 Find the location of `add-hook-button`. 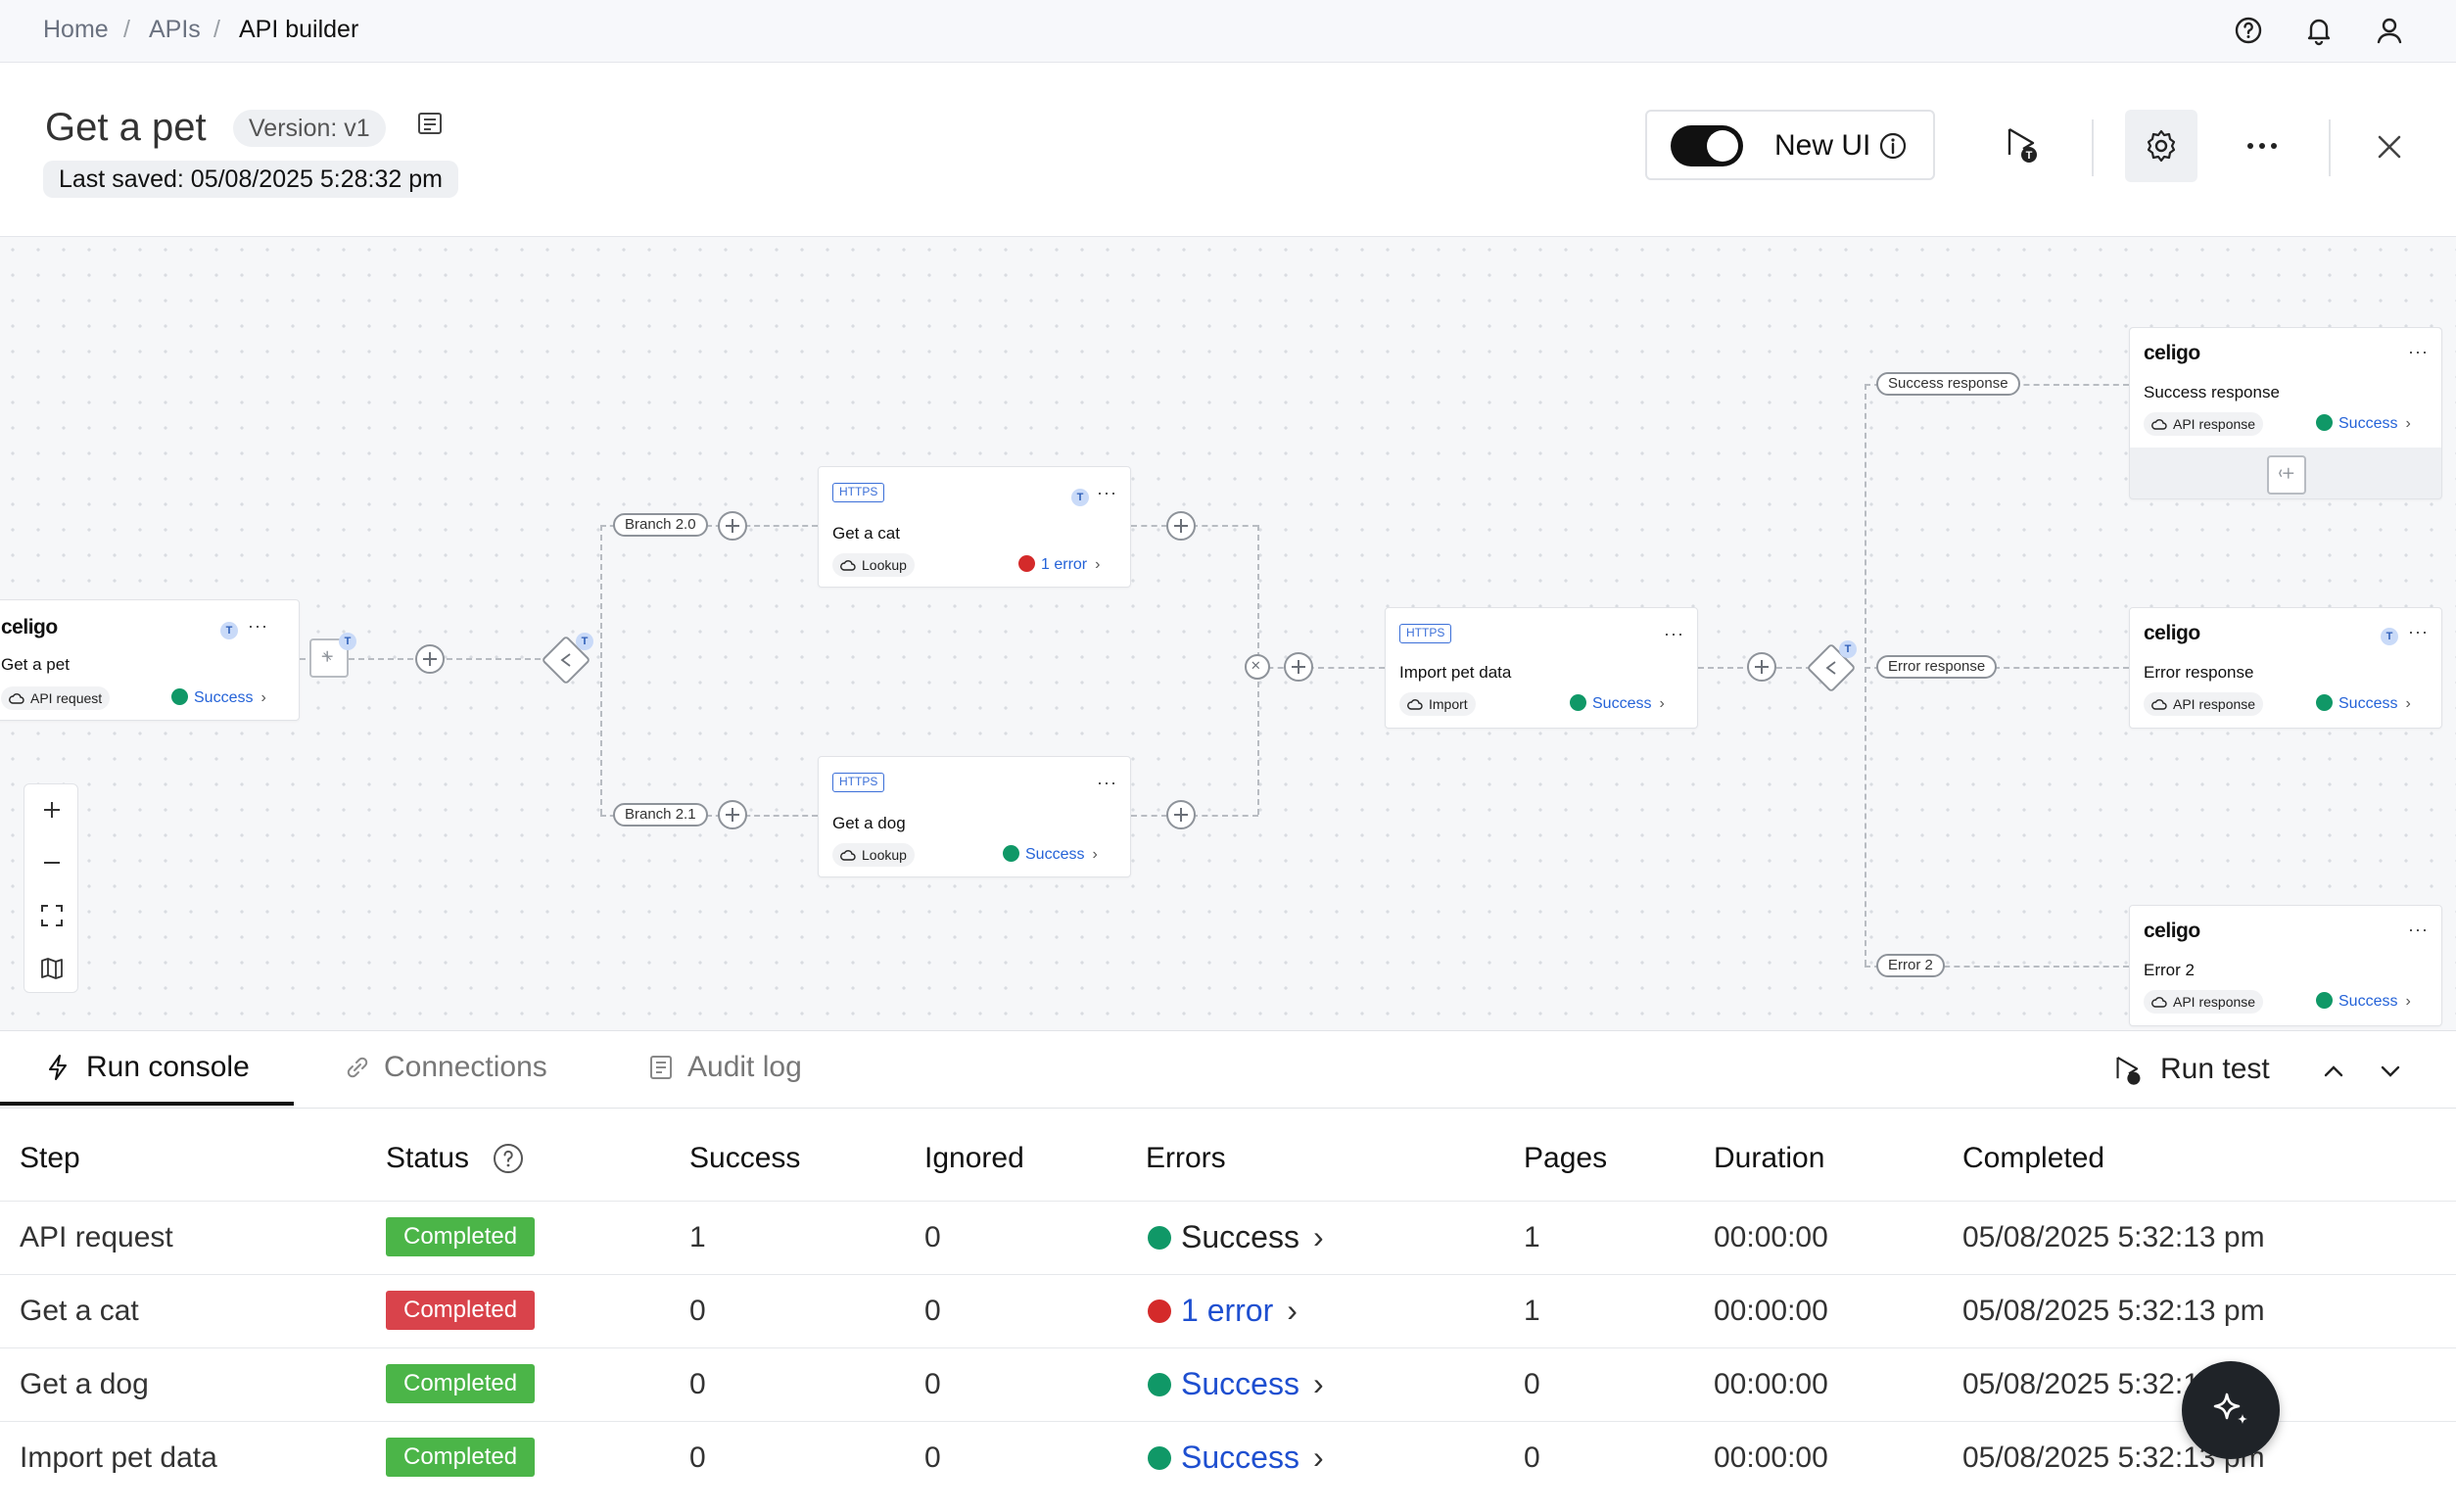

add-hook-button is located at coordinates (2286, 475).